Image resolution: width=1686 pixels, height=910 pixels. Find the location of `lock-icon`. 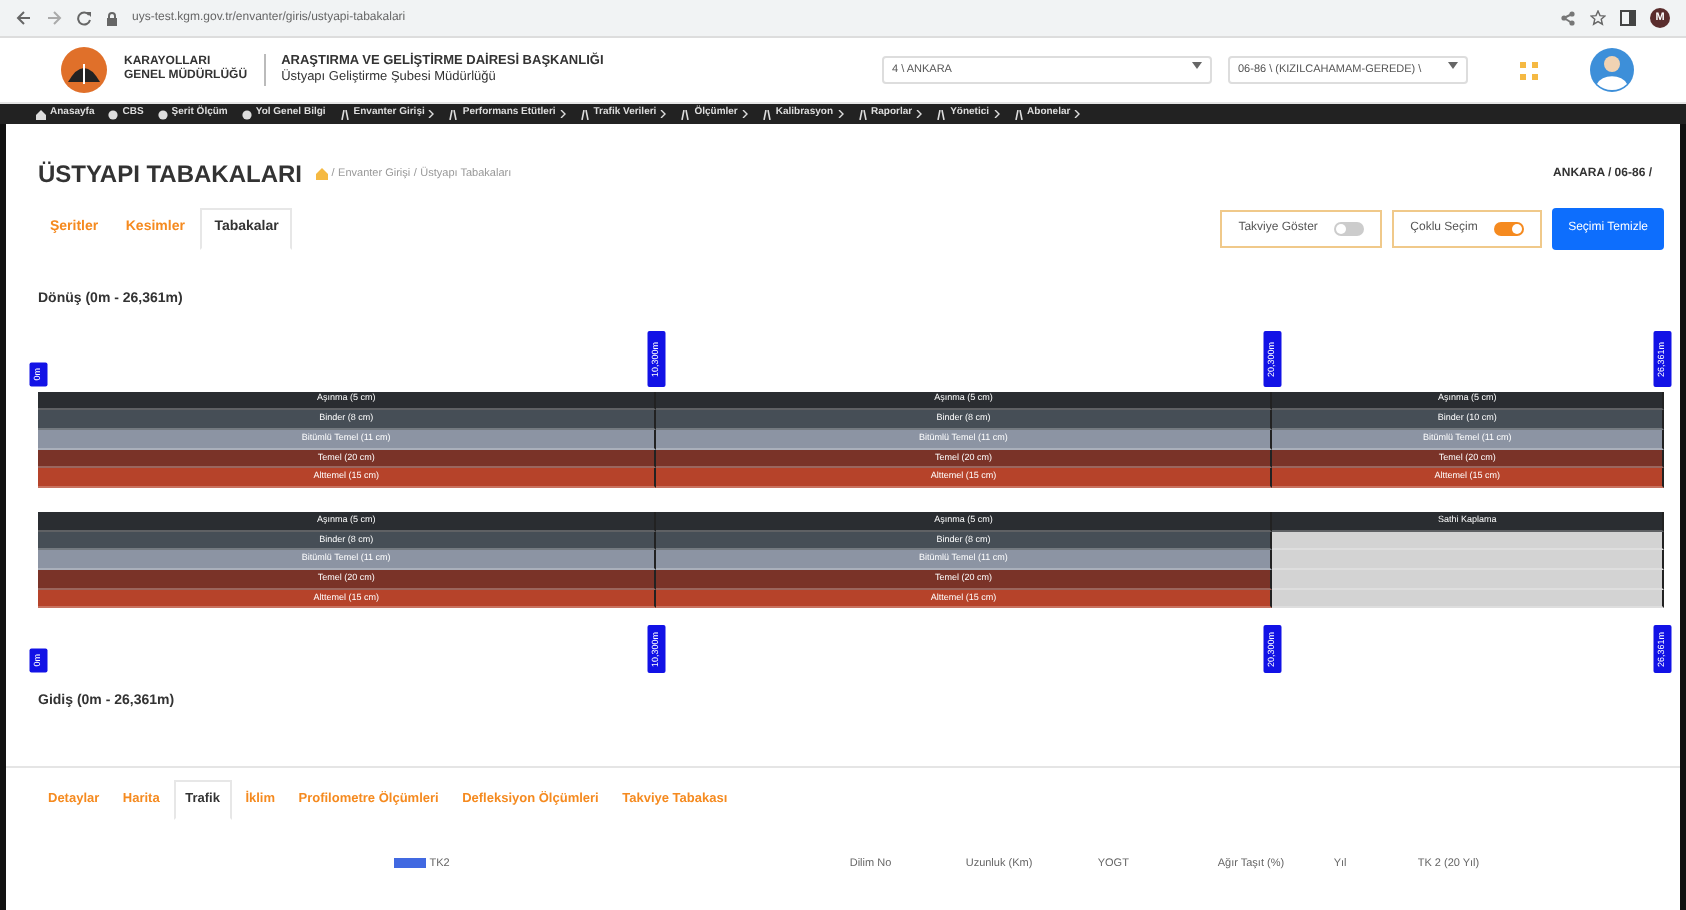

lock-icon is located at coordinates (112, 18).